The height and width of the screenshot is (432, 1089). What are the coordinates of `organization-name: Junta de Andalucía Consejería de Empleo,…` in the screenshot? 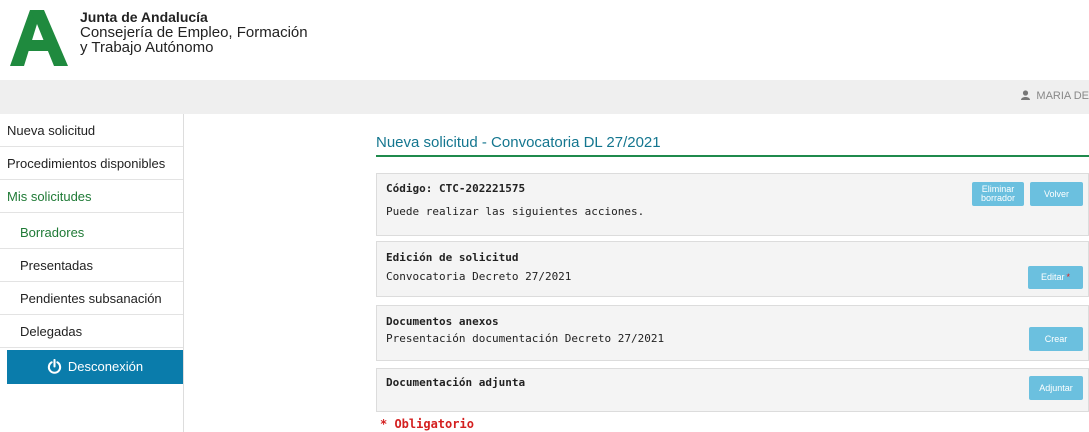 It's located at (194, 32).